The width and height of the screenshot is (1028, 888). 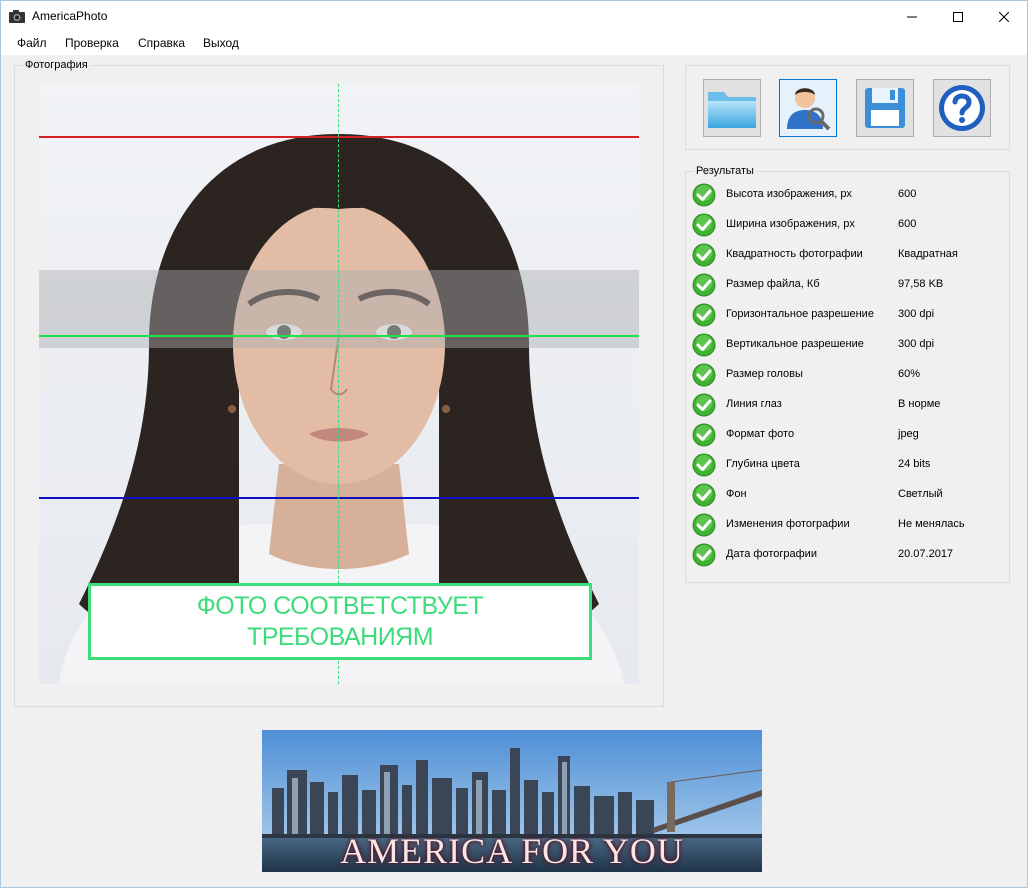 I want to click on result-row: Высота изображения, px 600, so click(x=847, y=195).